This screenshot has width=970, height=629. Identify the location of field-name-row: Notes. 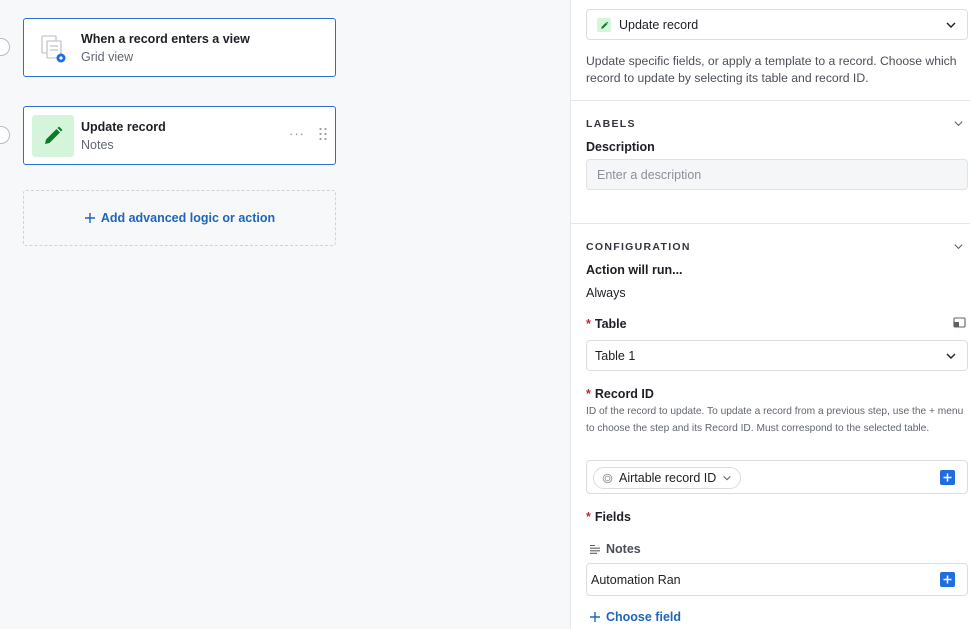
(615, 549).